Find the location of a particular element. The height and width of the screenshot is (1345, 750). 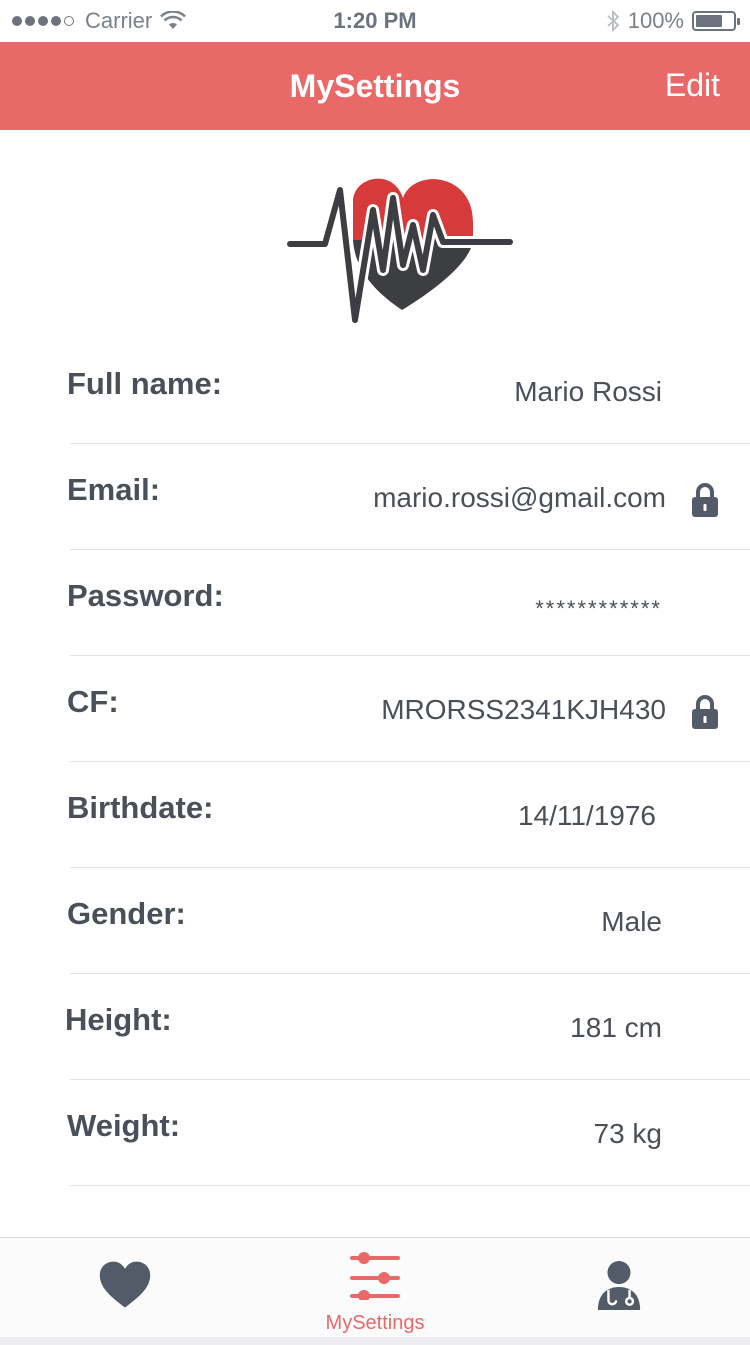

status-right: 100% is located at coordinates (673, 21).